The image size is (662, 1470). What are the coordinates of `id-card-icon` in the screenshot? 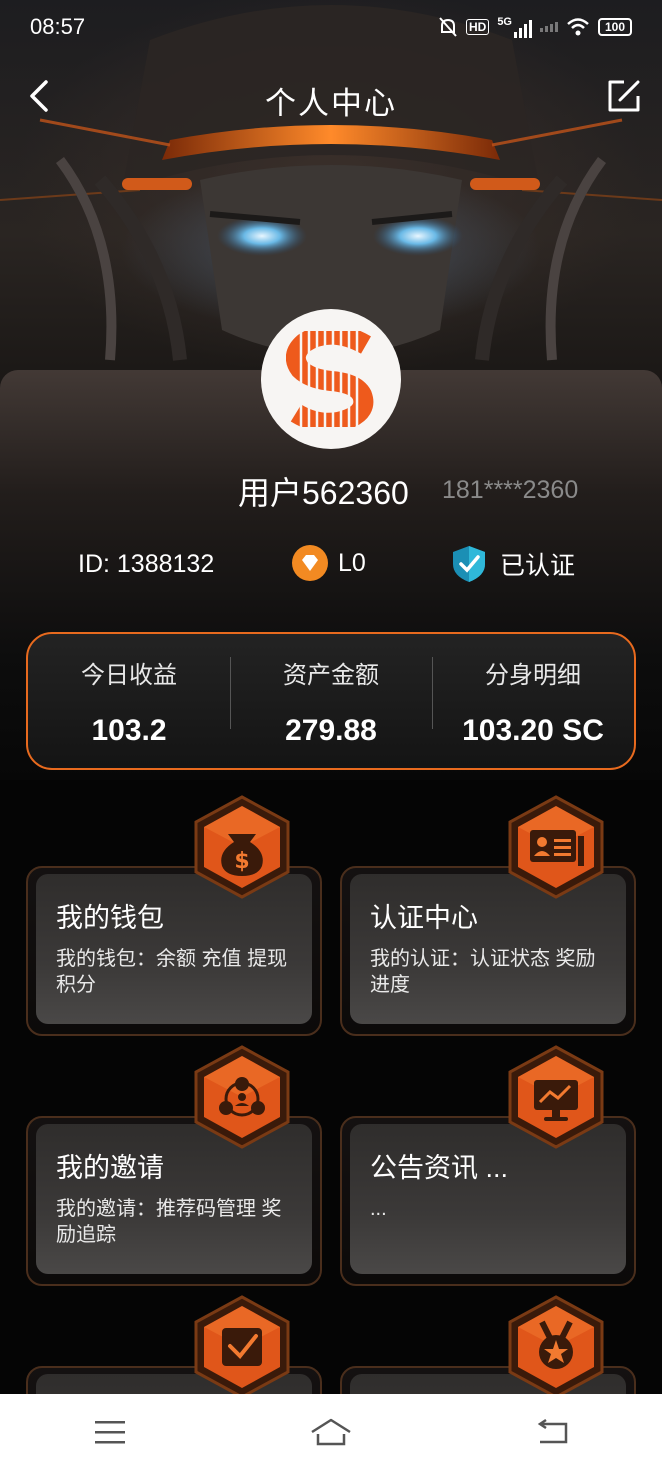 It's located at (556, 847).